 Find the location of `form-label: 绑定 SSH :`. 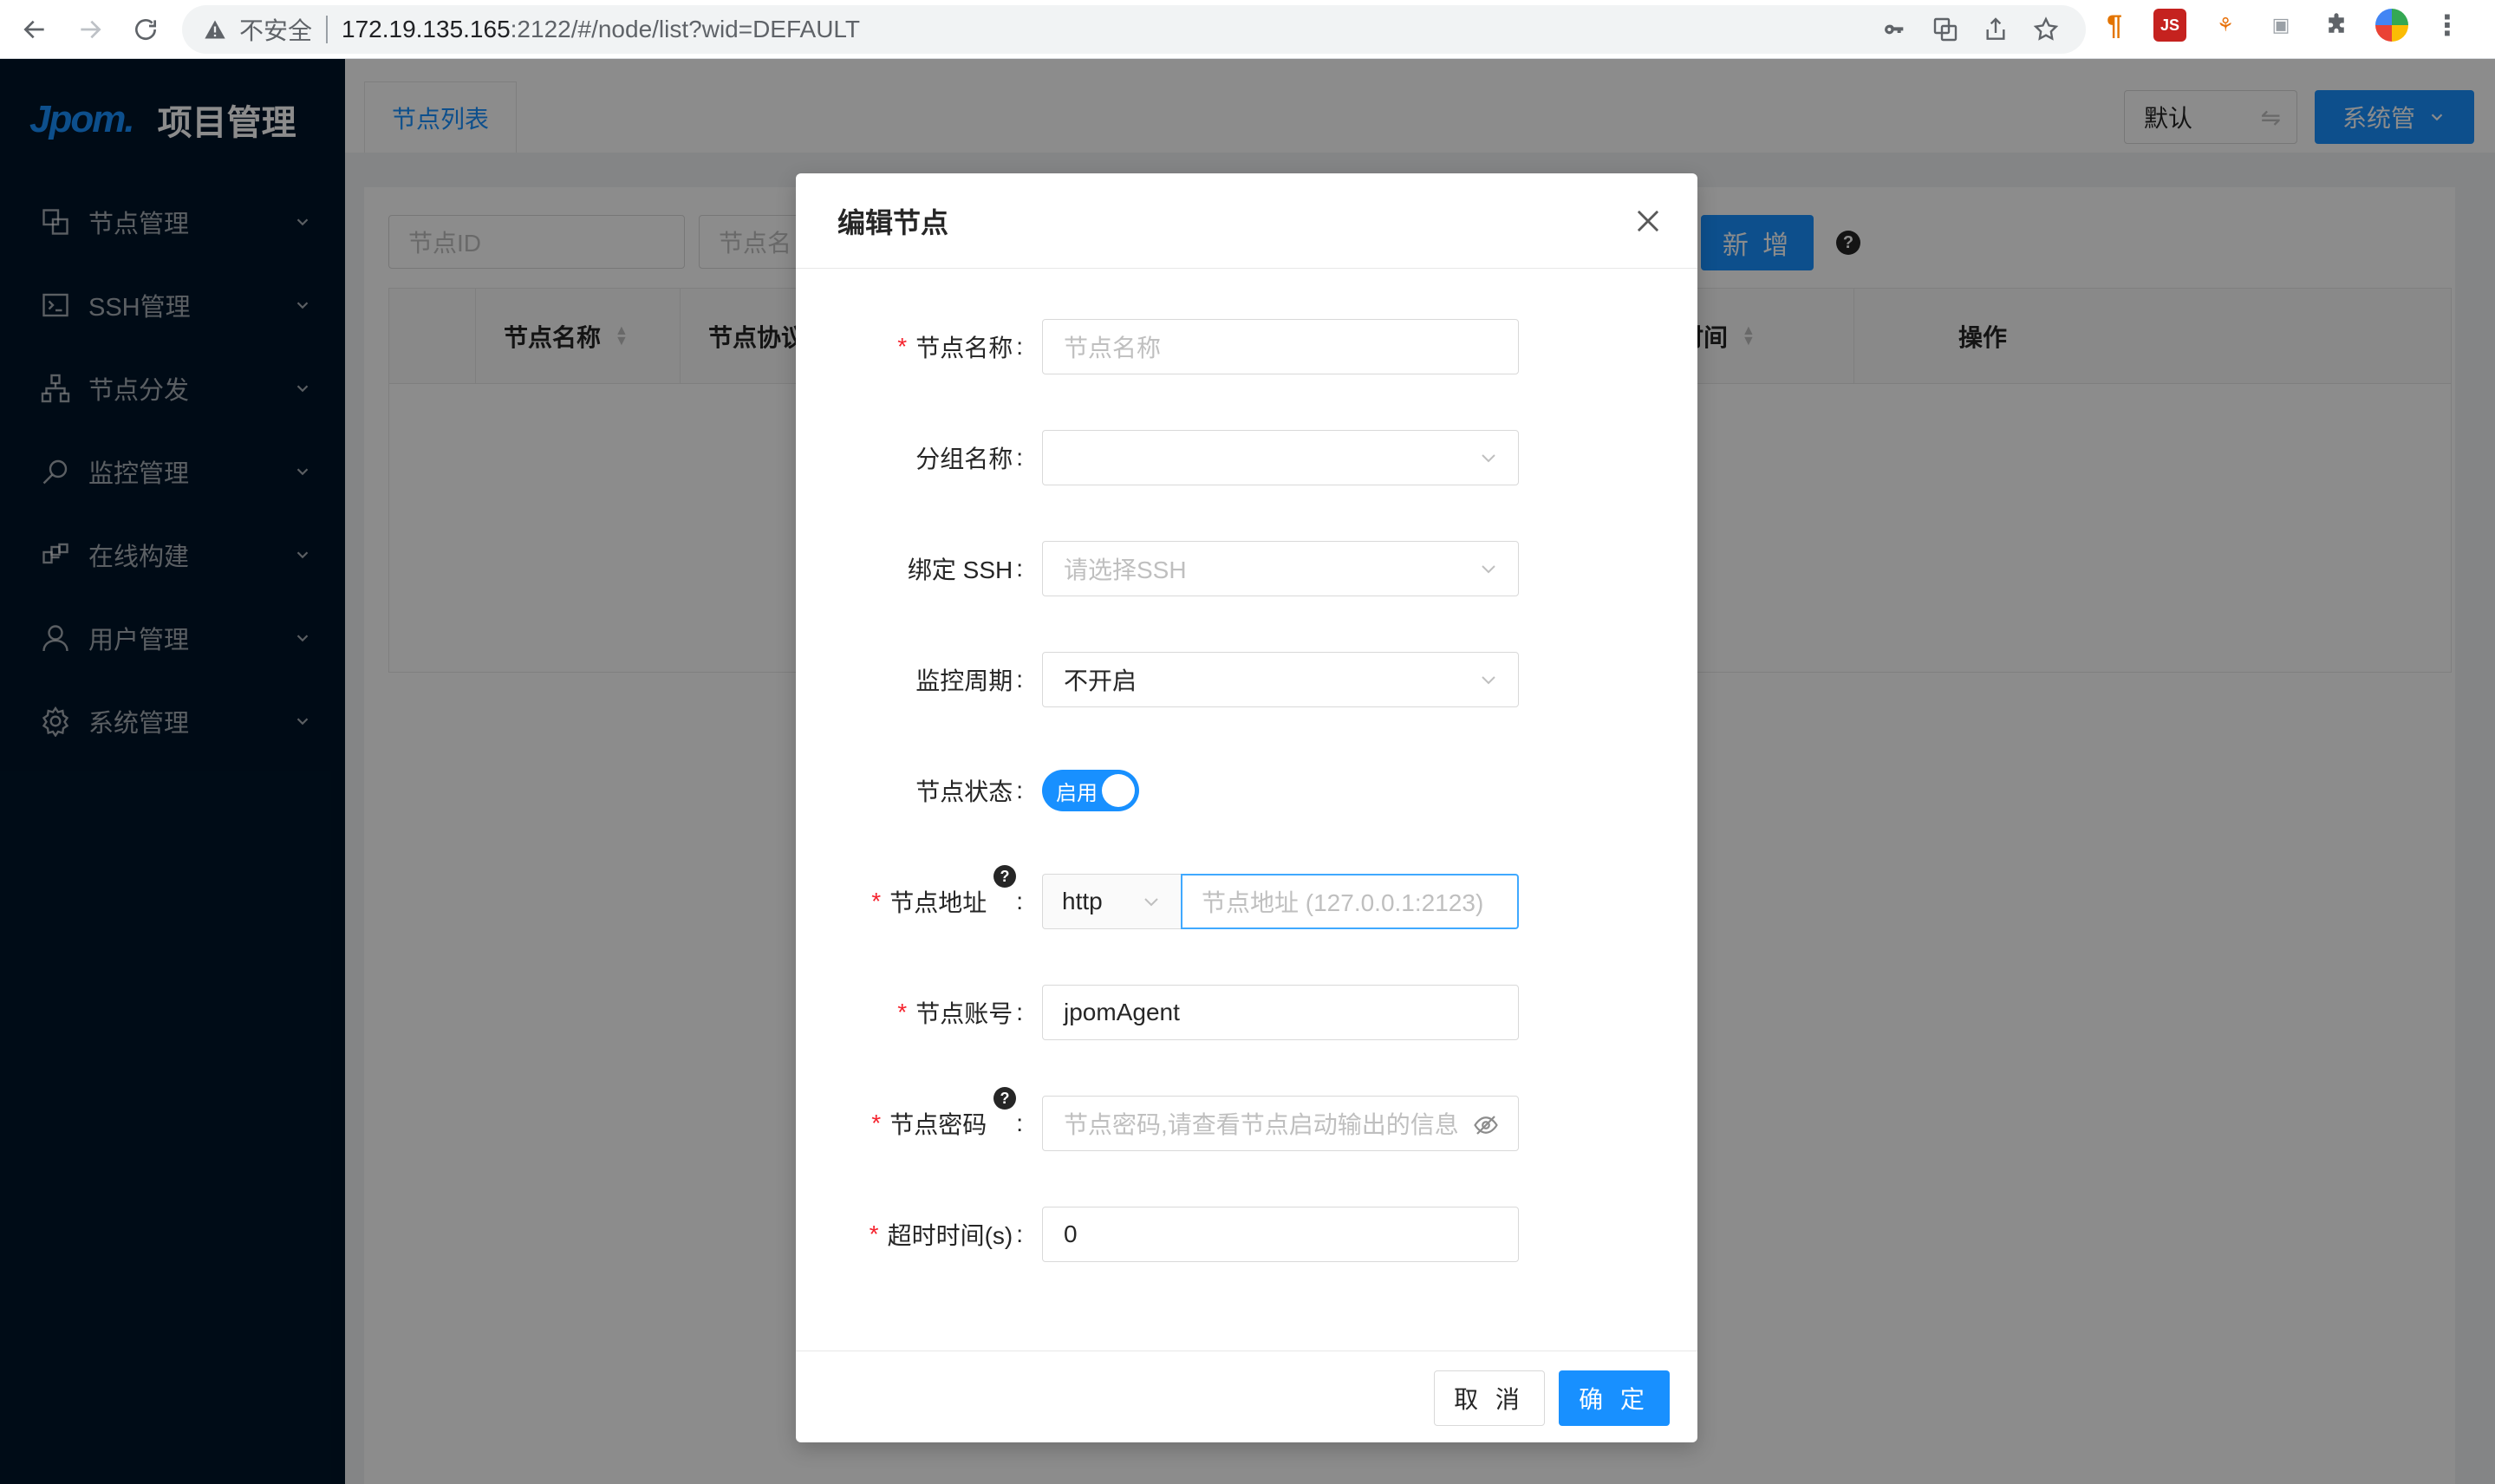

form-label: 绑定 SSH : is located at coordinates (965, 568).